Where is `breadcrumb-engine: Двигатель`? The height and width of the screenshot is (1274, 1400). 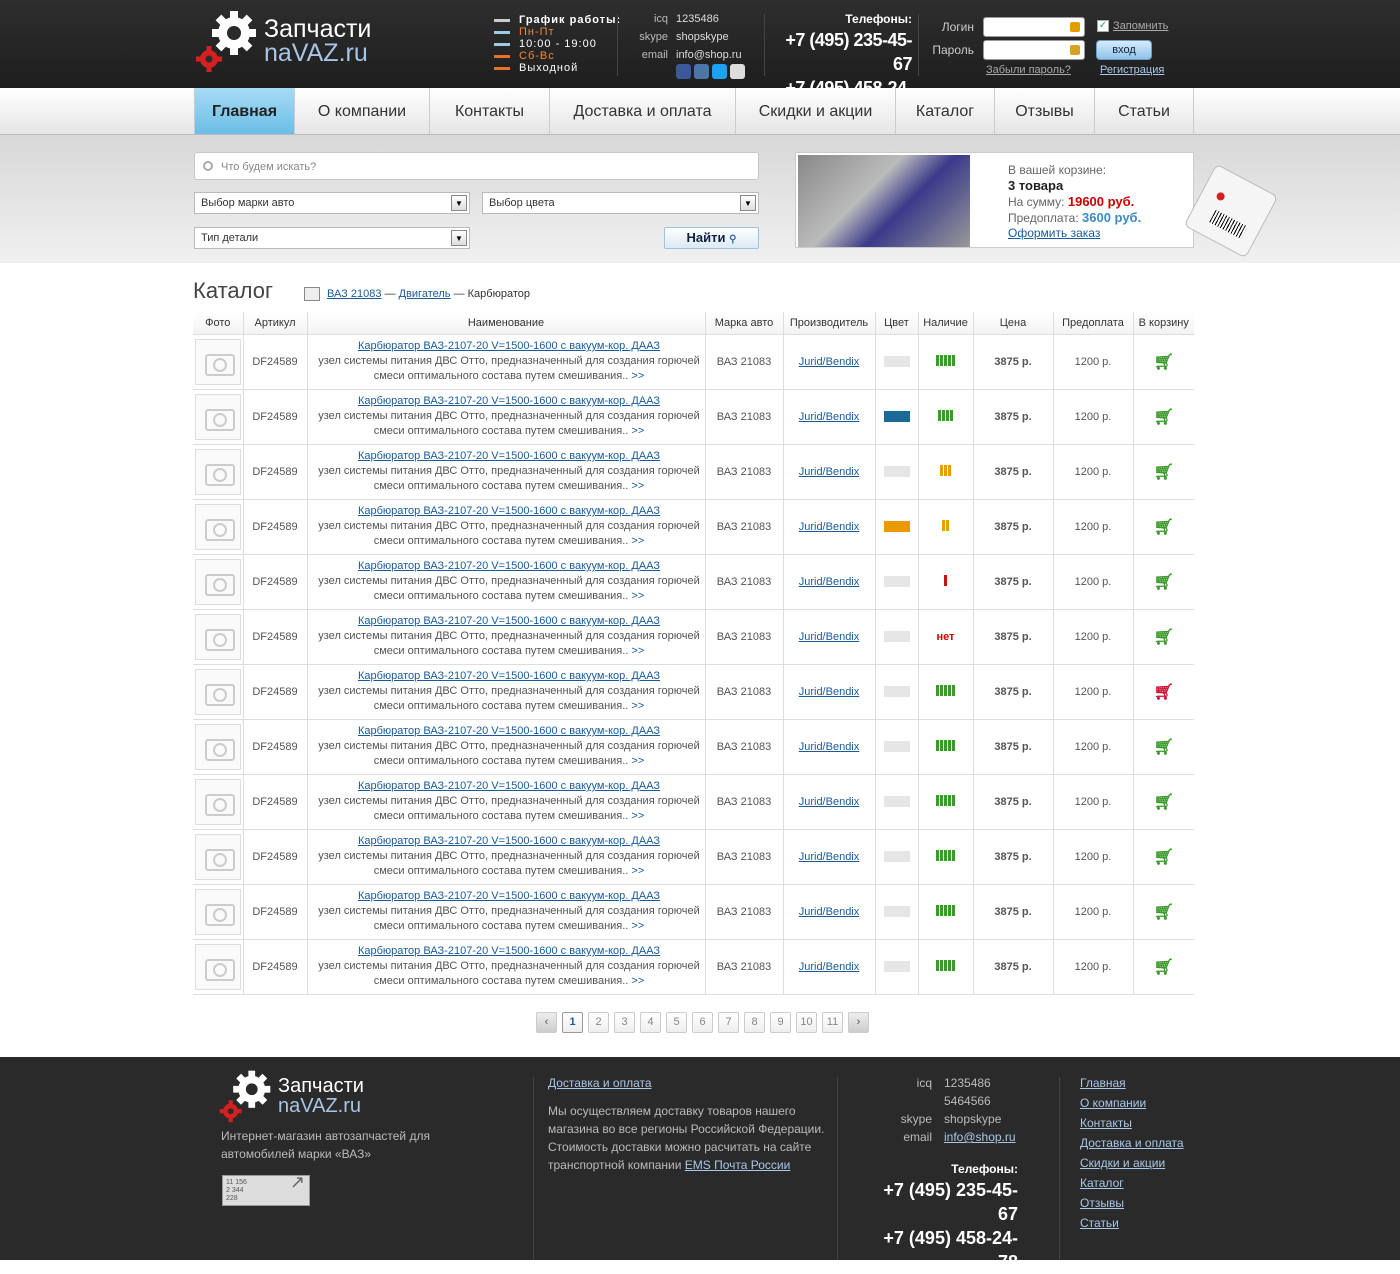
breadcrumb-engine: Двигатель is located at coordinates (425, 294).